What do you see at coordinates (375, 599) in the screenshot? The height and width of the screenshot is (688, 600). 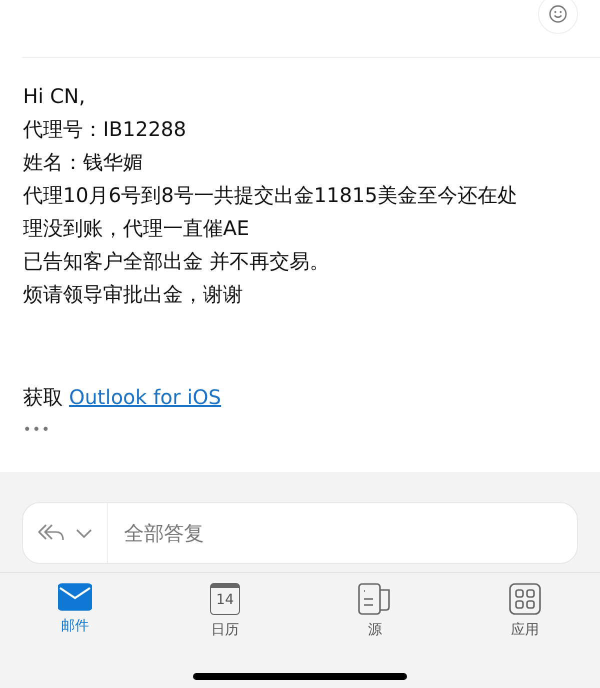 I see `document-icon` at bounding box center [375, 599].